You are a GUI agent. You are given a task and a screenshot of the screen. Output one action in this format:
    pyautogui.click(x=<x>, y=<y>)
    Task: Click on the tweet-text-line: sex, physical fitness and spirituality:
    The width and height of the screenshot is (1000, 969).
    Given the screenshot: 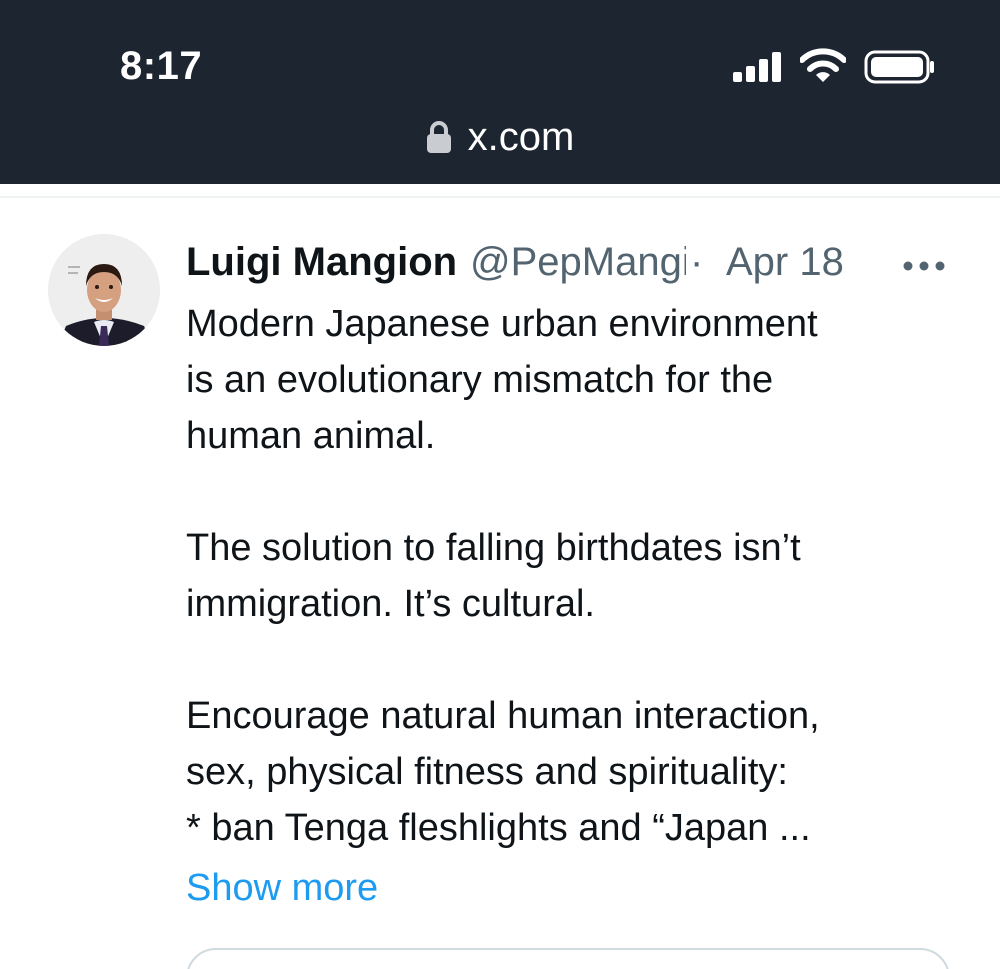 What is the action you would take?
    pyautogui.click(x=487, y=772)
    